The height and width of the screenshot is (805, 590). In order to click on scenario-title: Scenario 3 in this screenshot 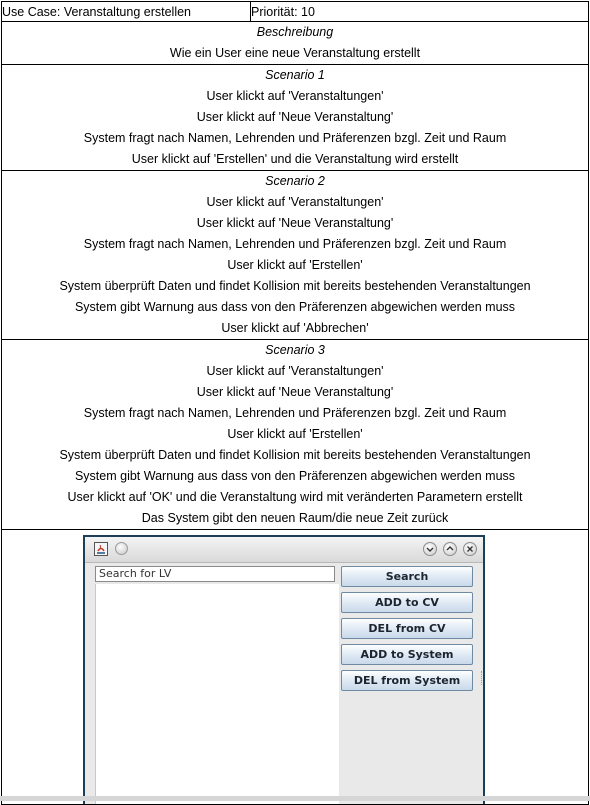, I will do `click(295, 350)`.